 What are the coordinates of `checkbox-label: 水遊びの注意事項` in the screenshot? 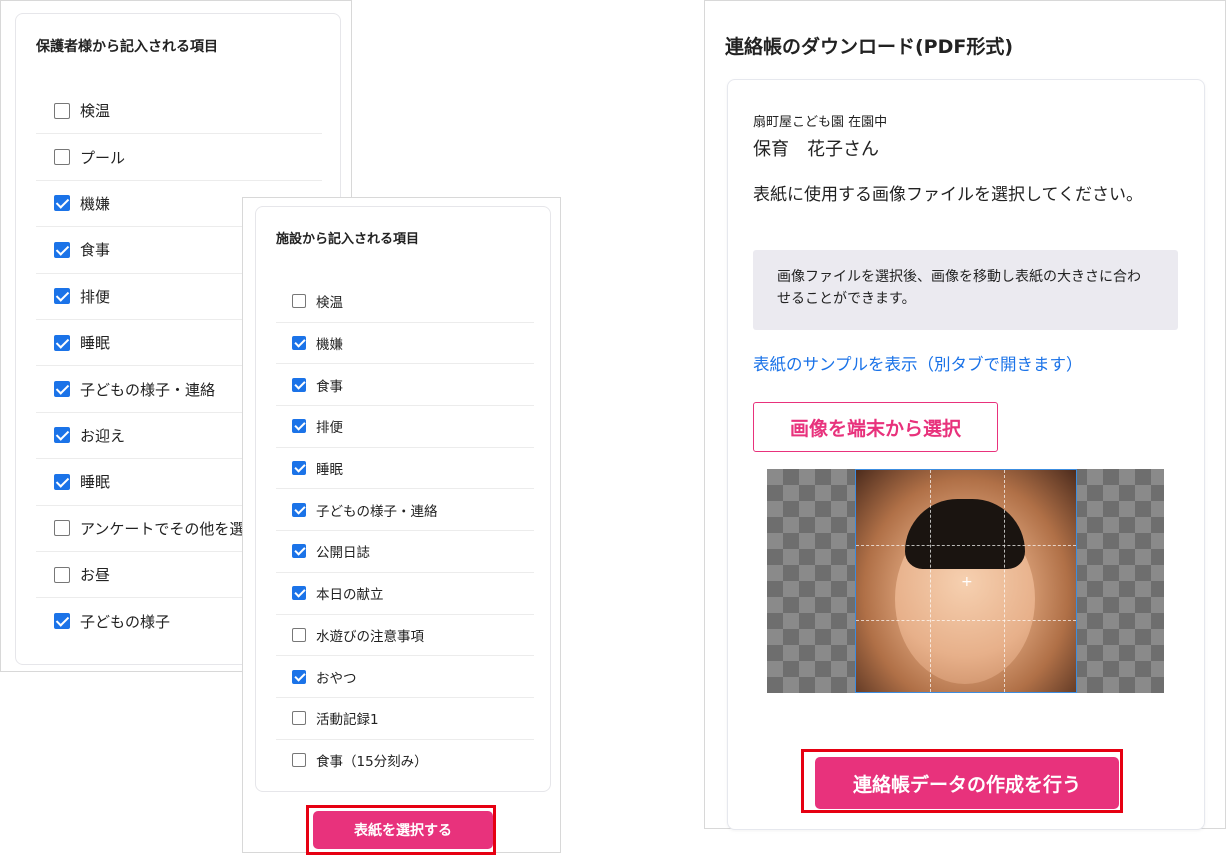 It's located at (370, 636).